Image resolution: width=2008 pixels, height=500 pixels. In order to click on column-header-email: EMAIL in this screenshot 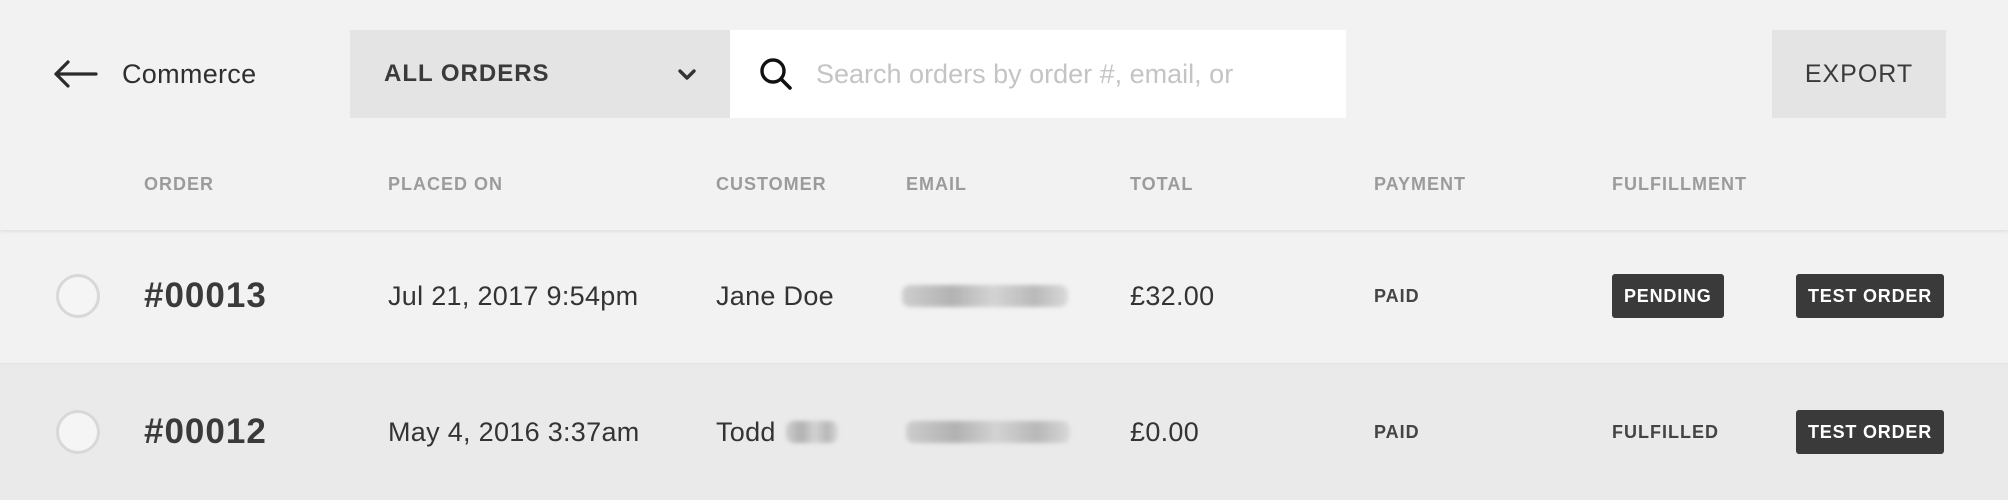, I will do `click(936, 184)`.